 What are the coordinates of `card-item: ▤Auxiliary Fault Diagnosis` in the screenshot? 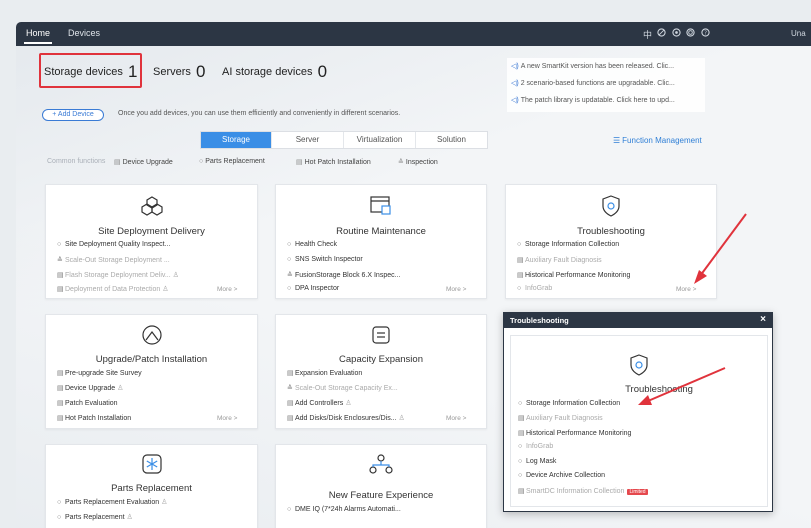 It's located at (559, 260).